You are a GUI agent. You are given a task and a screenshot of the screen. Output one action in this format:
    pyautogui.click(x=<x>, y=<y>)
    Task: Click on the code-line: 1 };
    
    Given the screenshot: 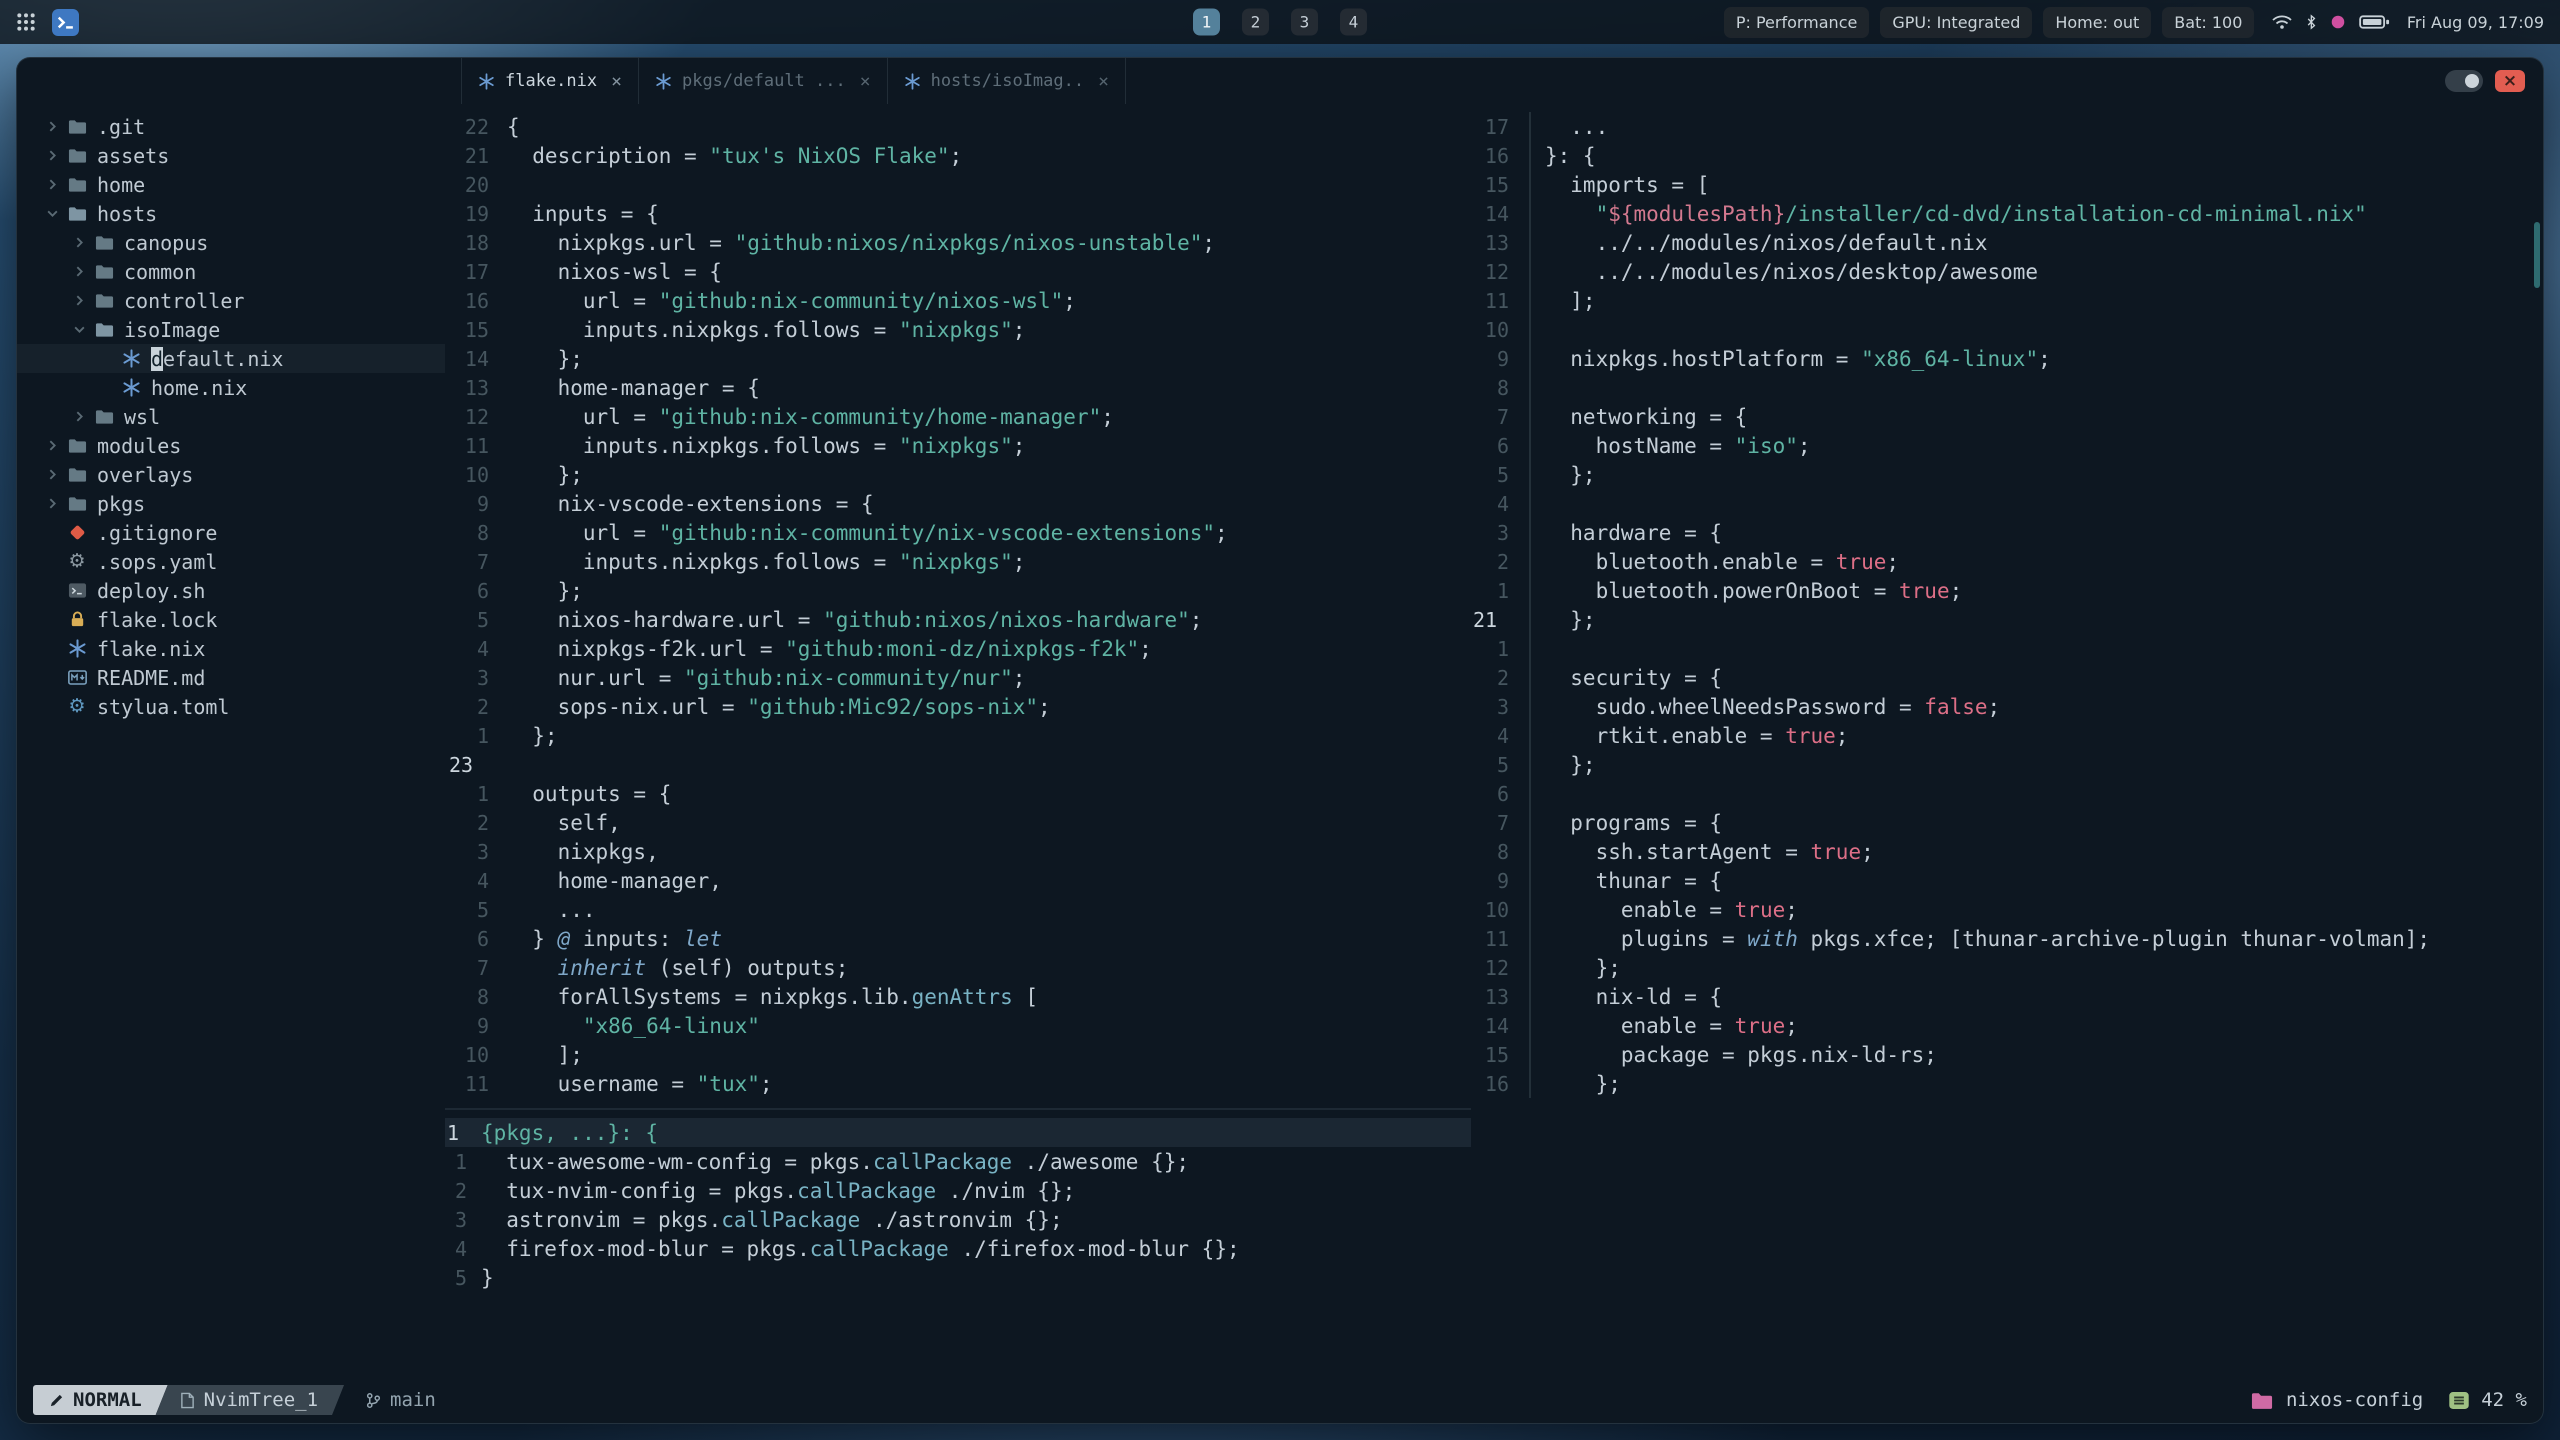 What is the action you would take?
    pyautogui.click(x=958, y=735)
    